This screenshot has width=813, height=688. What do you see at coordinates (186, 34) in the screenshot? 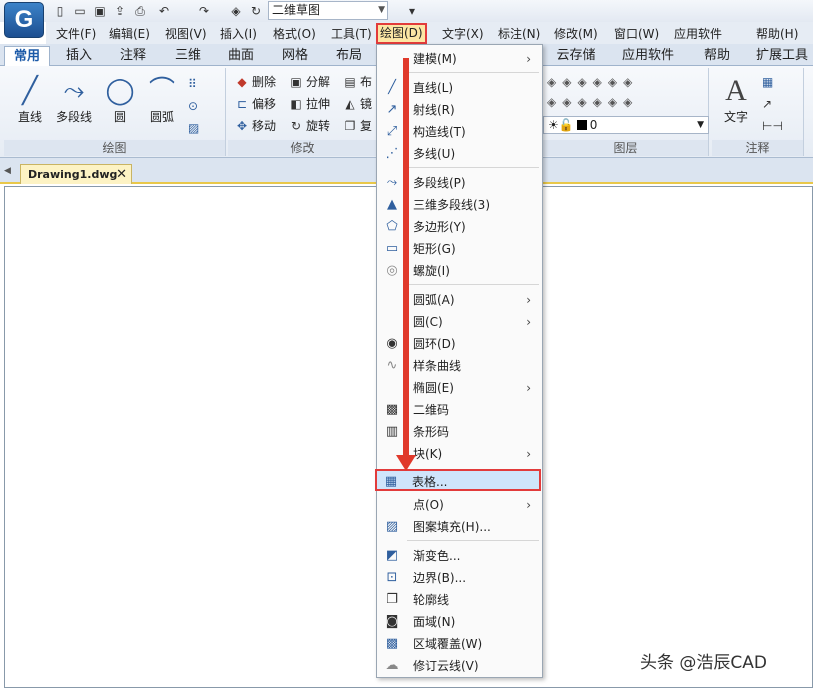
I see `menu-view: 视图(V)` at bounding box center [186, 34].